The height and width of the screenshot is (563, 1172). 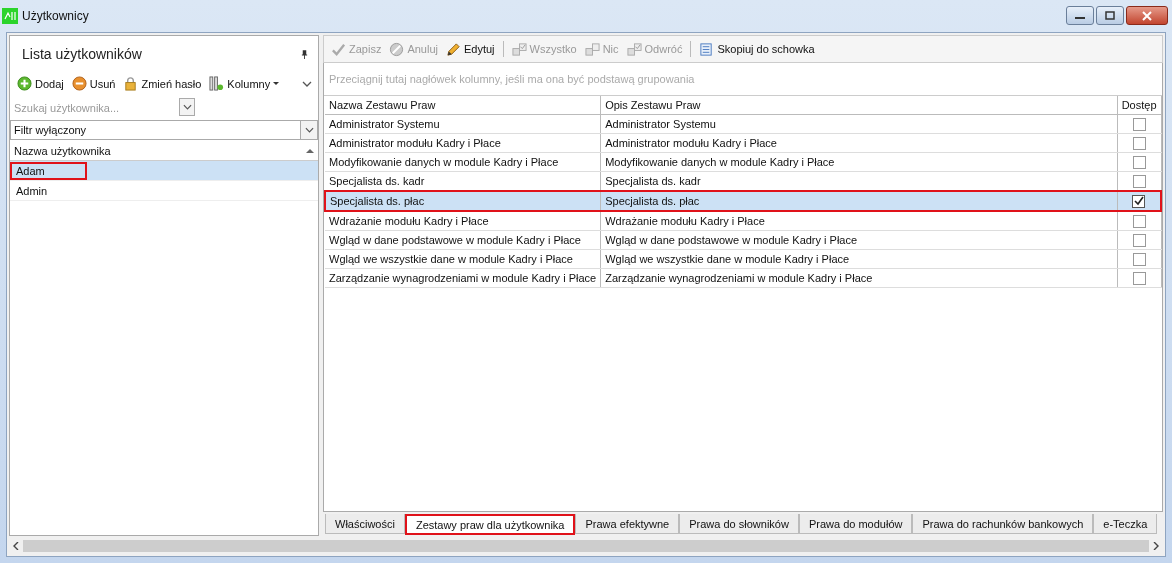 I want to click on dropdown-button, so click(x=187, y=107).